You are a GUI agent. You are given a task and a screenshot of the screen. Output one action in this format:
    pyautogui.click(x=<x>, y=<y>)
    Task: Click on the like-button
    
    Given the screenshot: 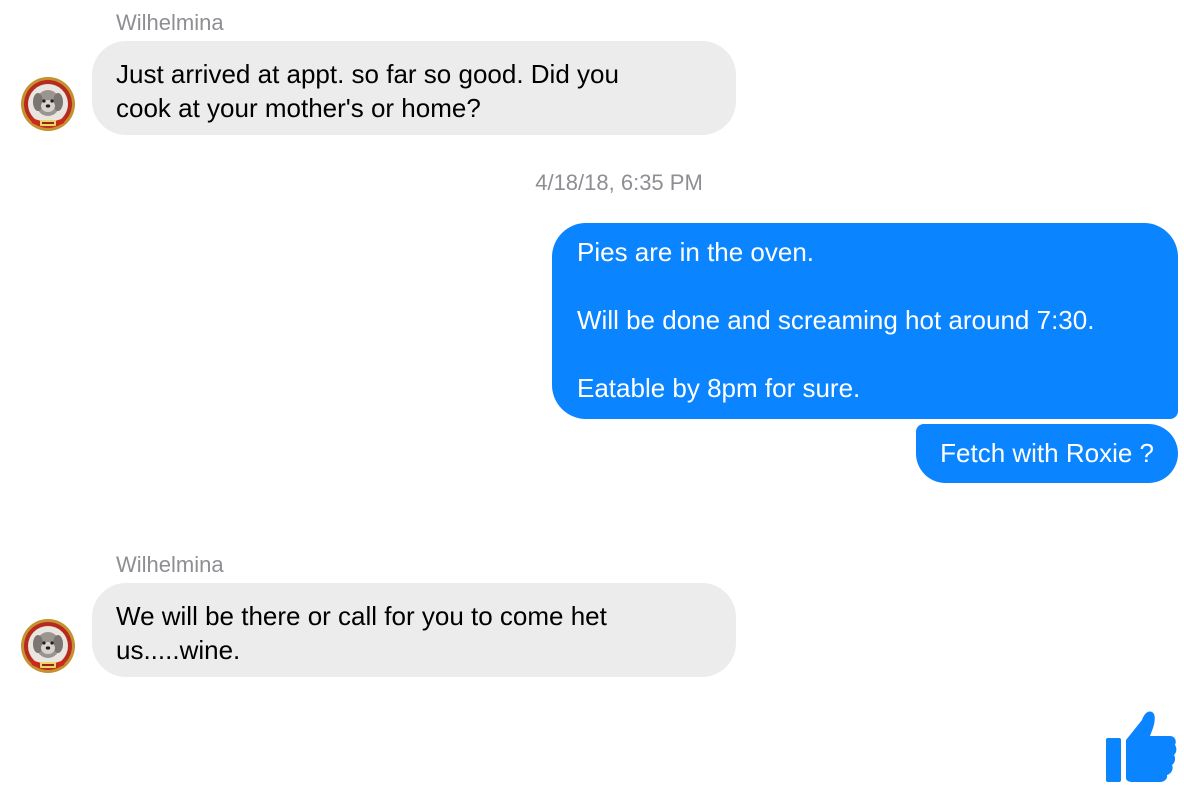 What is the action you would take?
    pyautogui.click(x=1141, y=746)
    